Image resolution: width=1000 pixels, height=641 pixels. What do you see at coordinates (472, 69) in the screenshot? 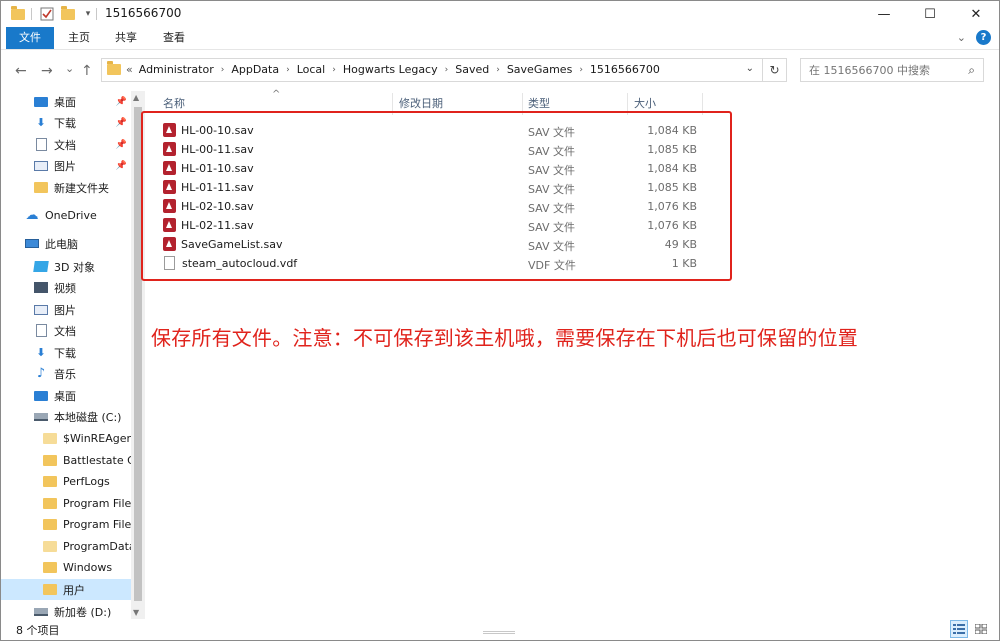
I see `breadcrumb-item: Saved` at bounding box center [472, 69].